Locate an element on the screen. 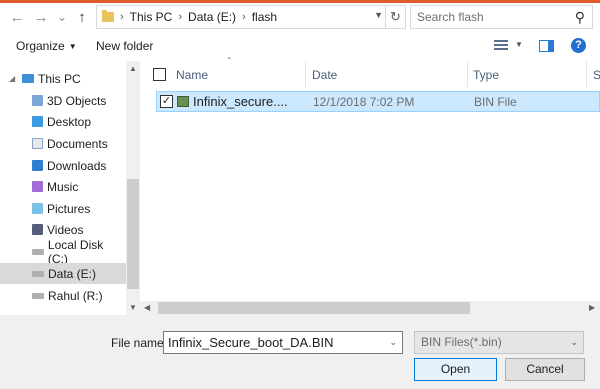  tree-item-label: Data (E:) is located at coordinates (72, 273).